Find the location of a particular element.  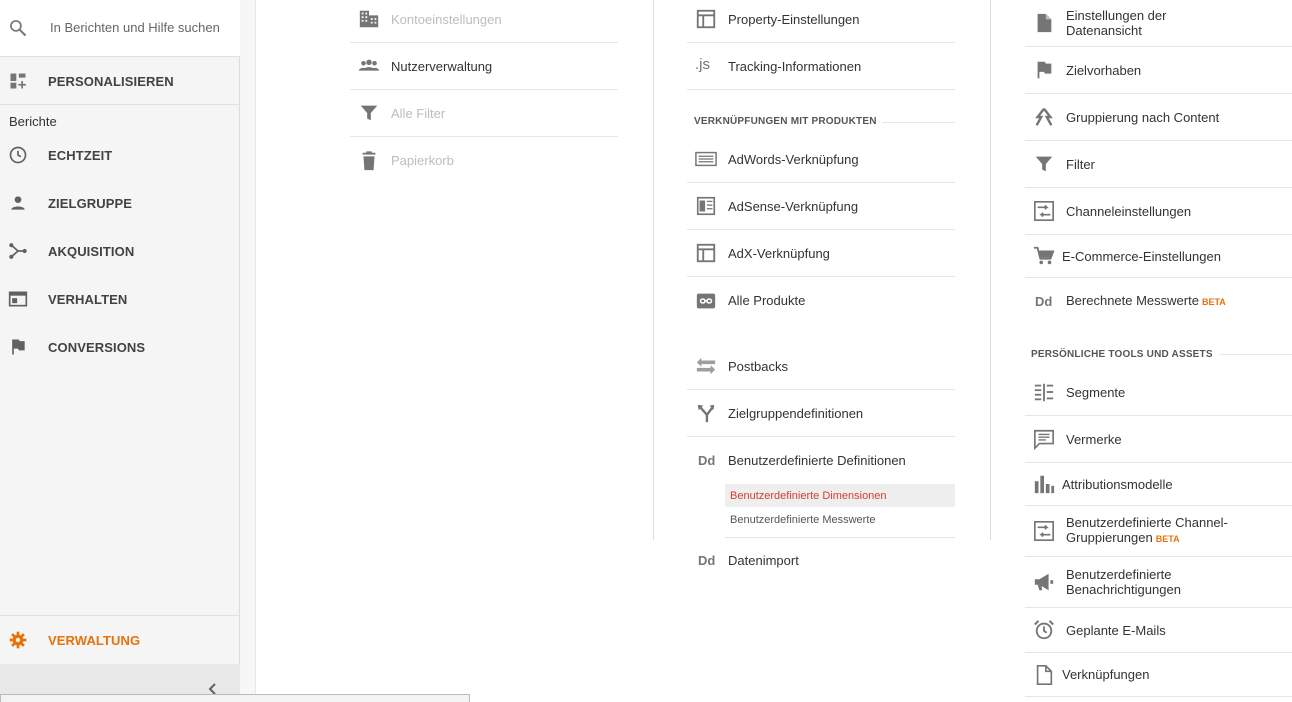

adwords-icon is located at coordinates (706, 159).